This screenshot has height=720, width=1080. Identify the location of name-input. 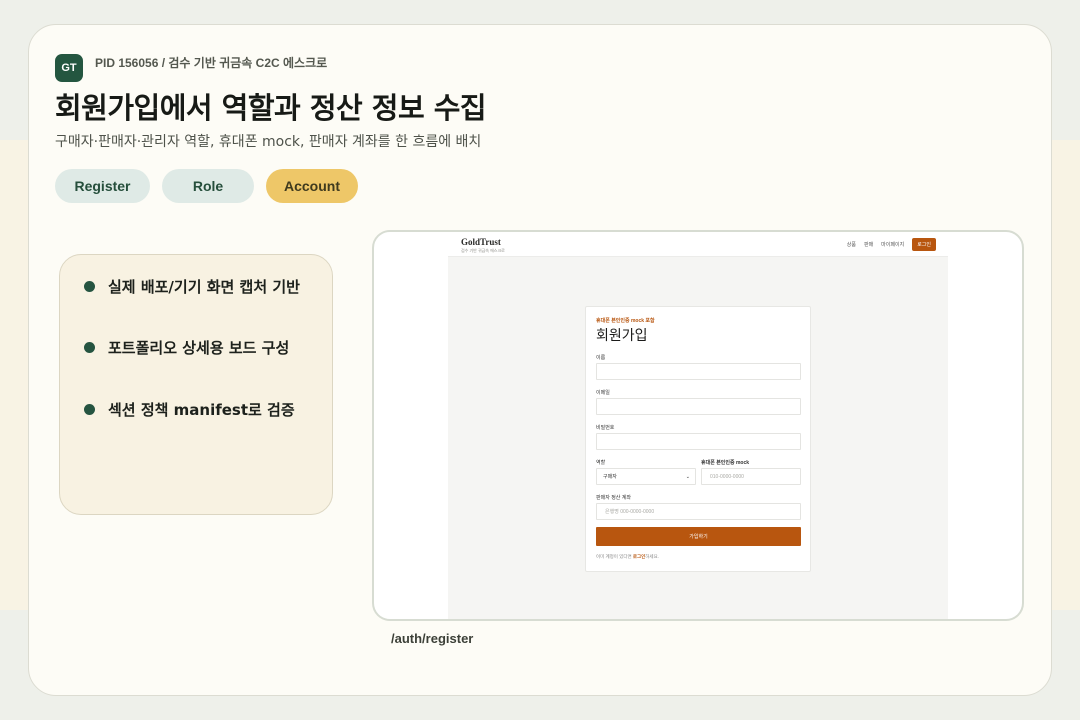
(698, 371).